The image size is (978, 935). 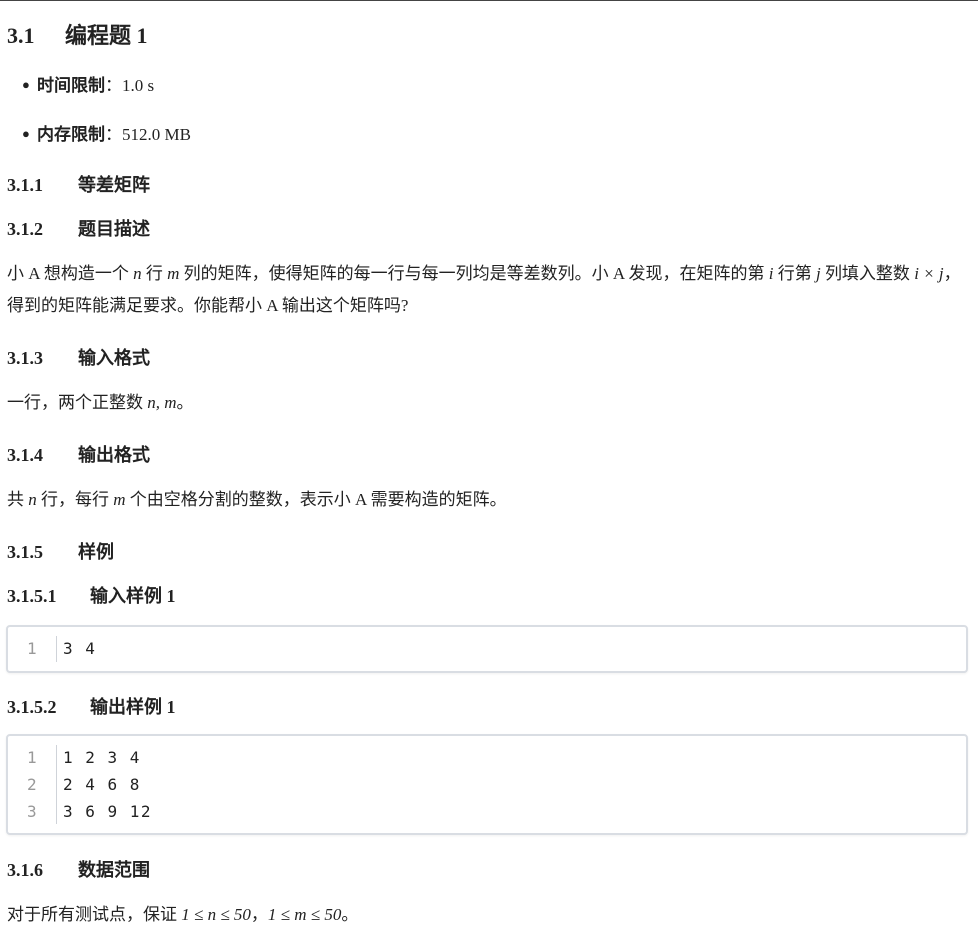 I want to click on math-expression: 1 ≤ n ≤ 50, so click(x=216, y=914).